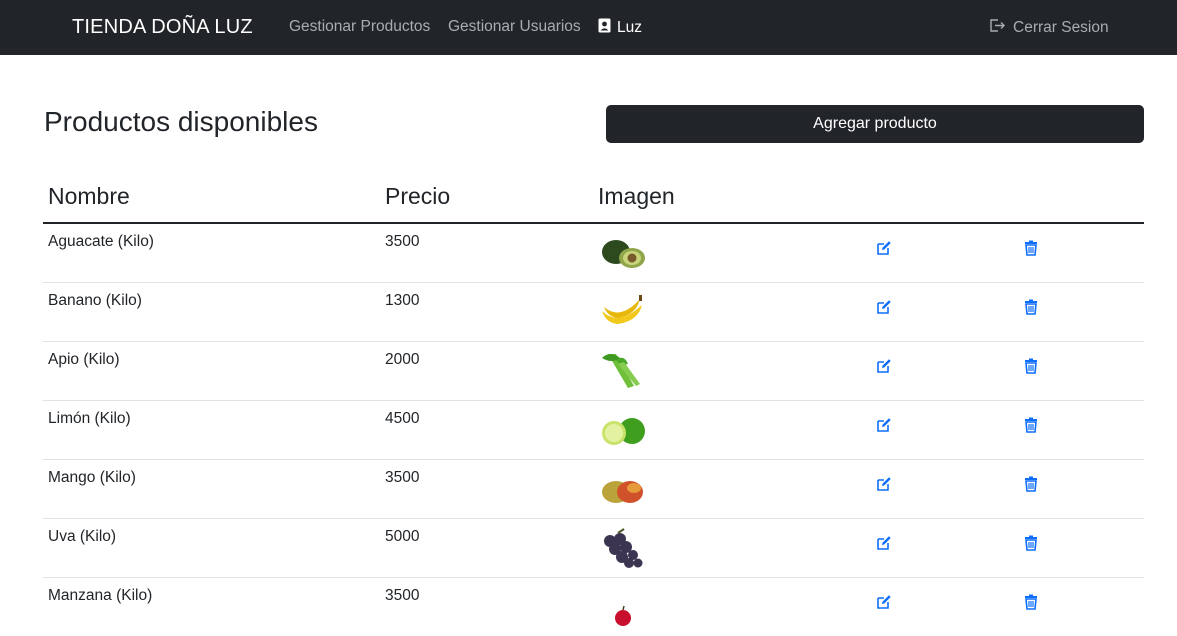 This screenshot has height=636, width=1177. What do you see at coordinates (593, 199) in the screenshot?
I see `table-header: Nombre Precio Imagen` at bounding box center [593, 199].